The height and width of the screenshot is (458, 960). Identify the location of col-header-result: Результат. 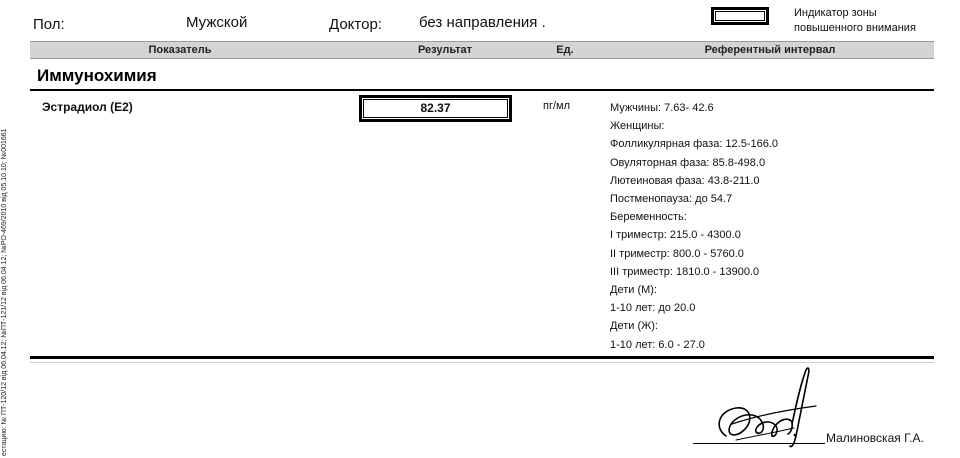
(445, 50).